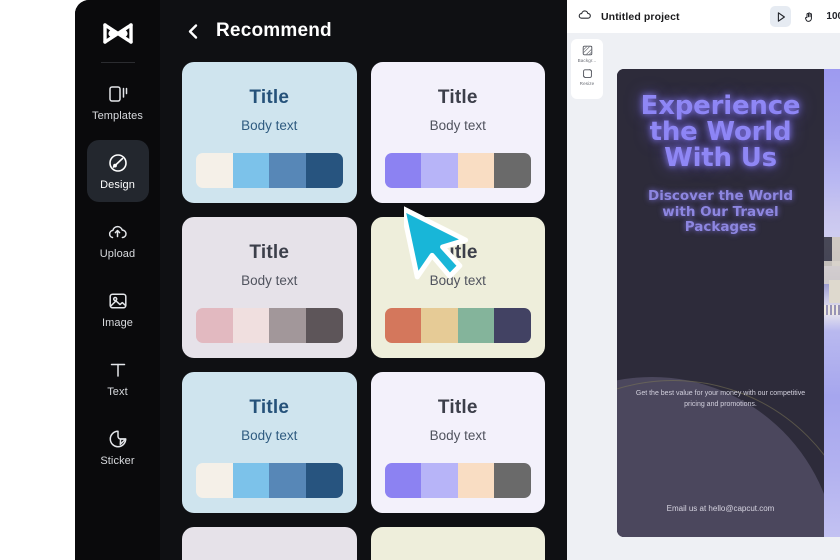 This screenshot has height=560, width=840. I want to click on hand-pan-icon, so click(808, 16).